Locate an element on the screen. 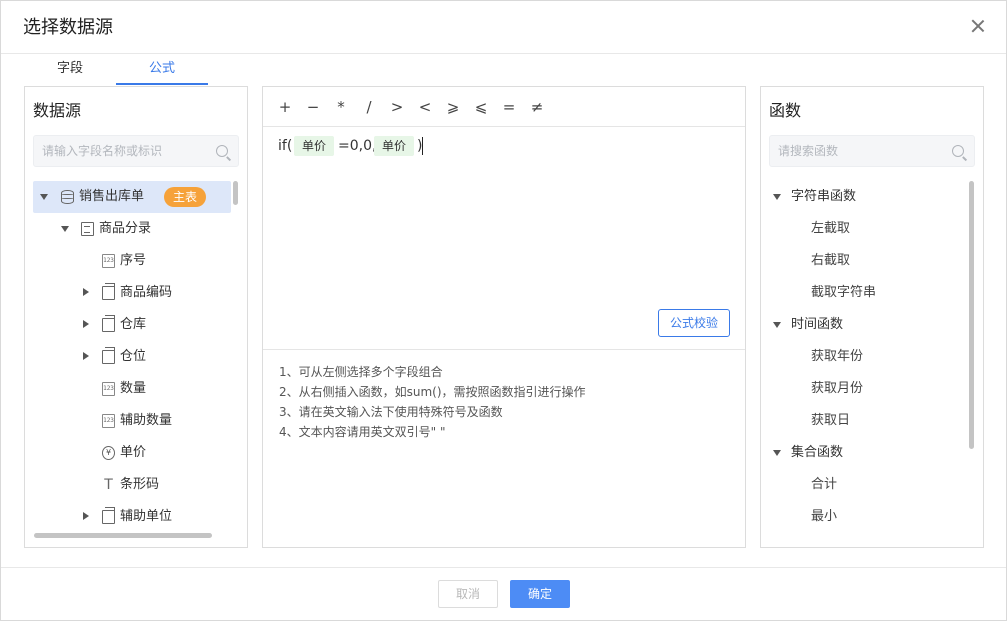 Image resolution: width=1007 pixels, height=621 pixels. text-field-icon: T is located at coordinates (108, 485).